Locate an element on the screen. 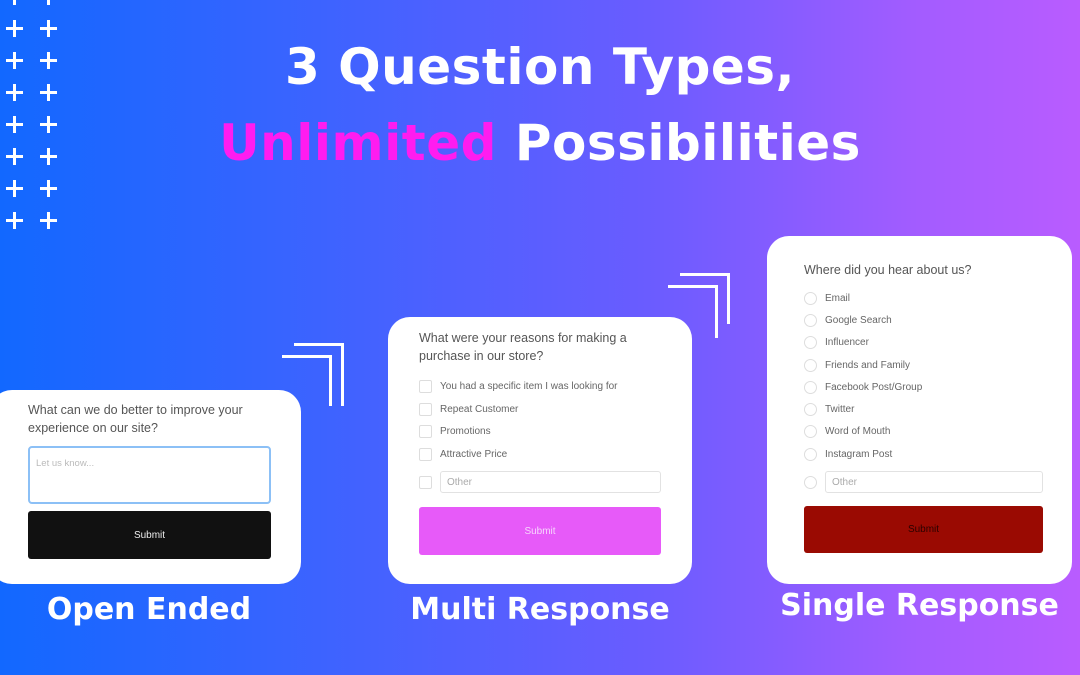  option-label: Google Search is located at coordinates (858, 320).